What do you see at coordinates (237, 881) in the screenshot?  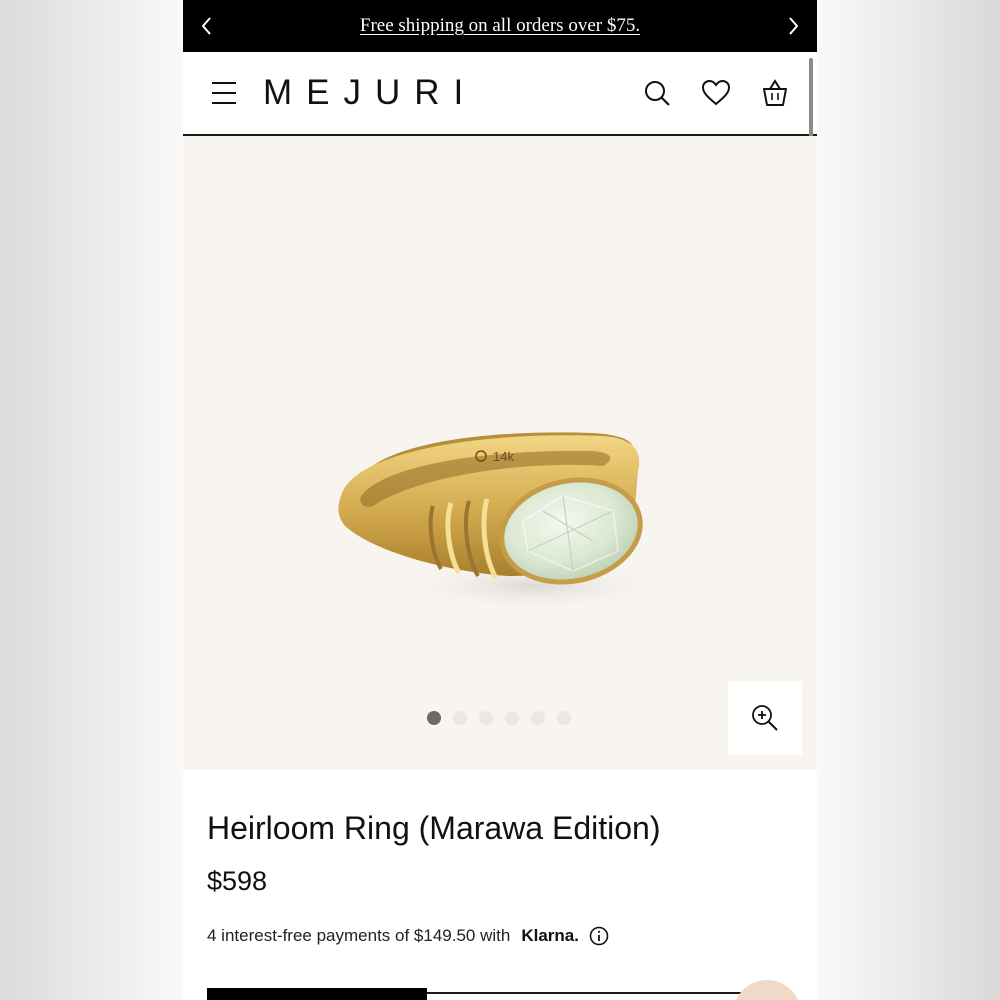 I see `product-price: $598` at bounding box center [237, 881].